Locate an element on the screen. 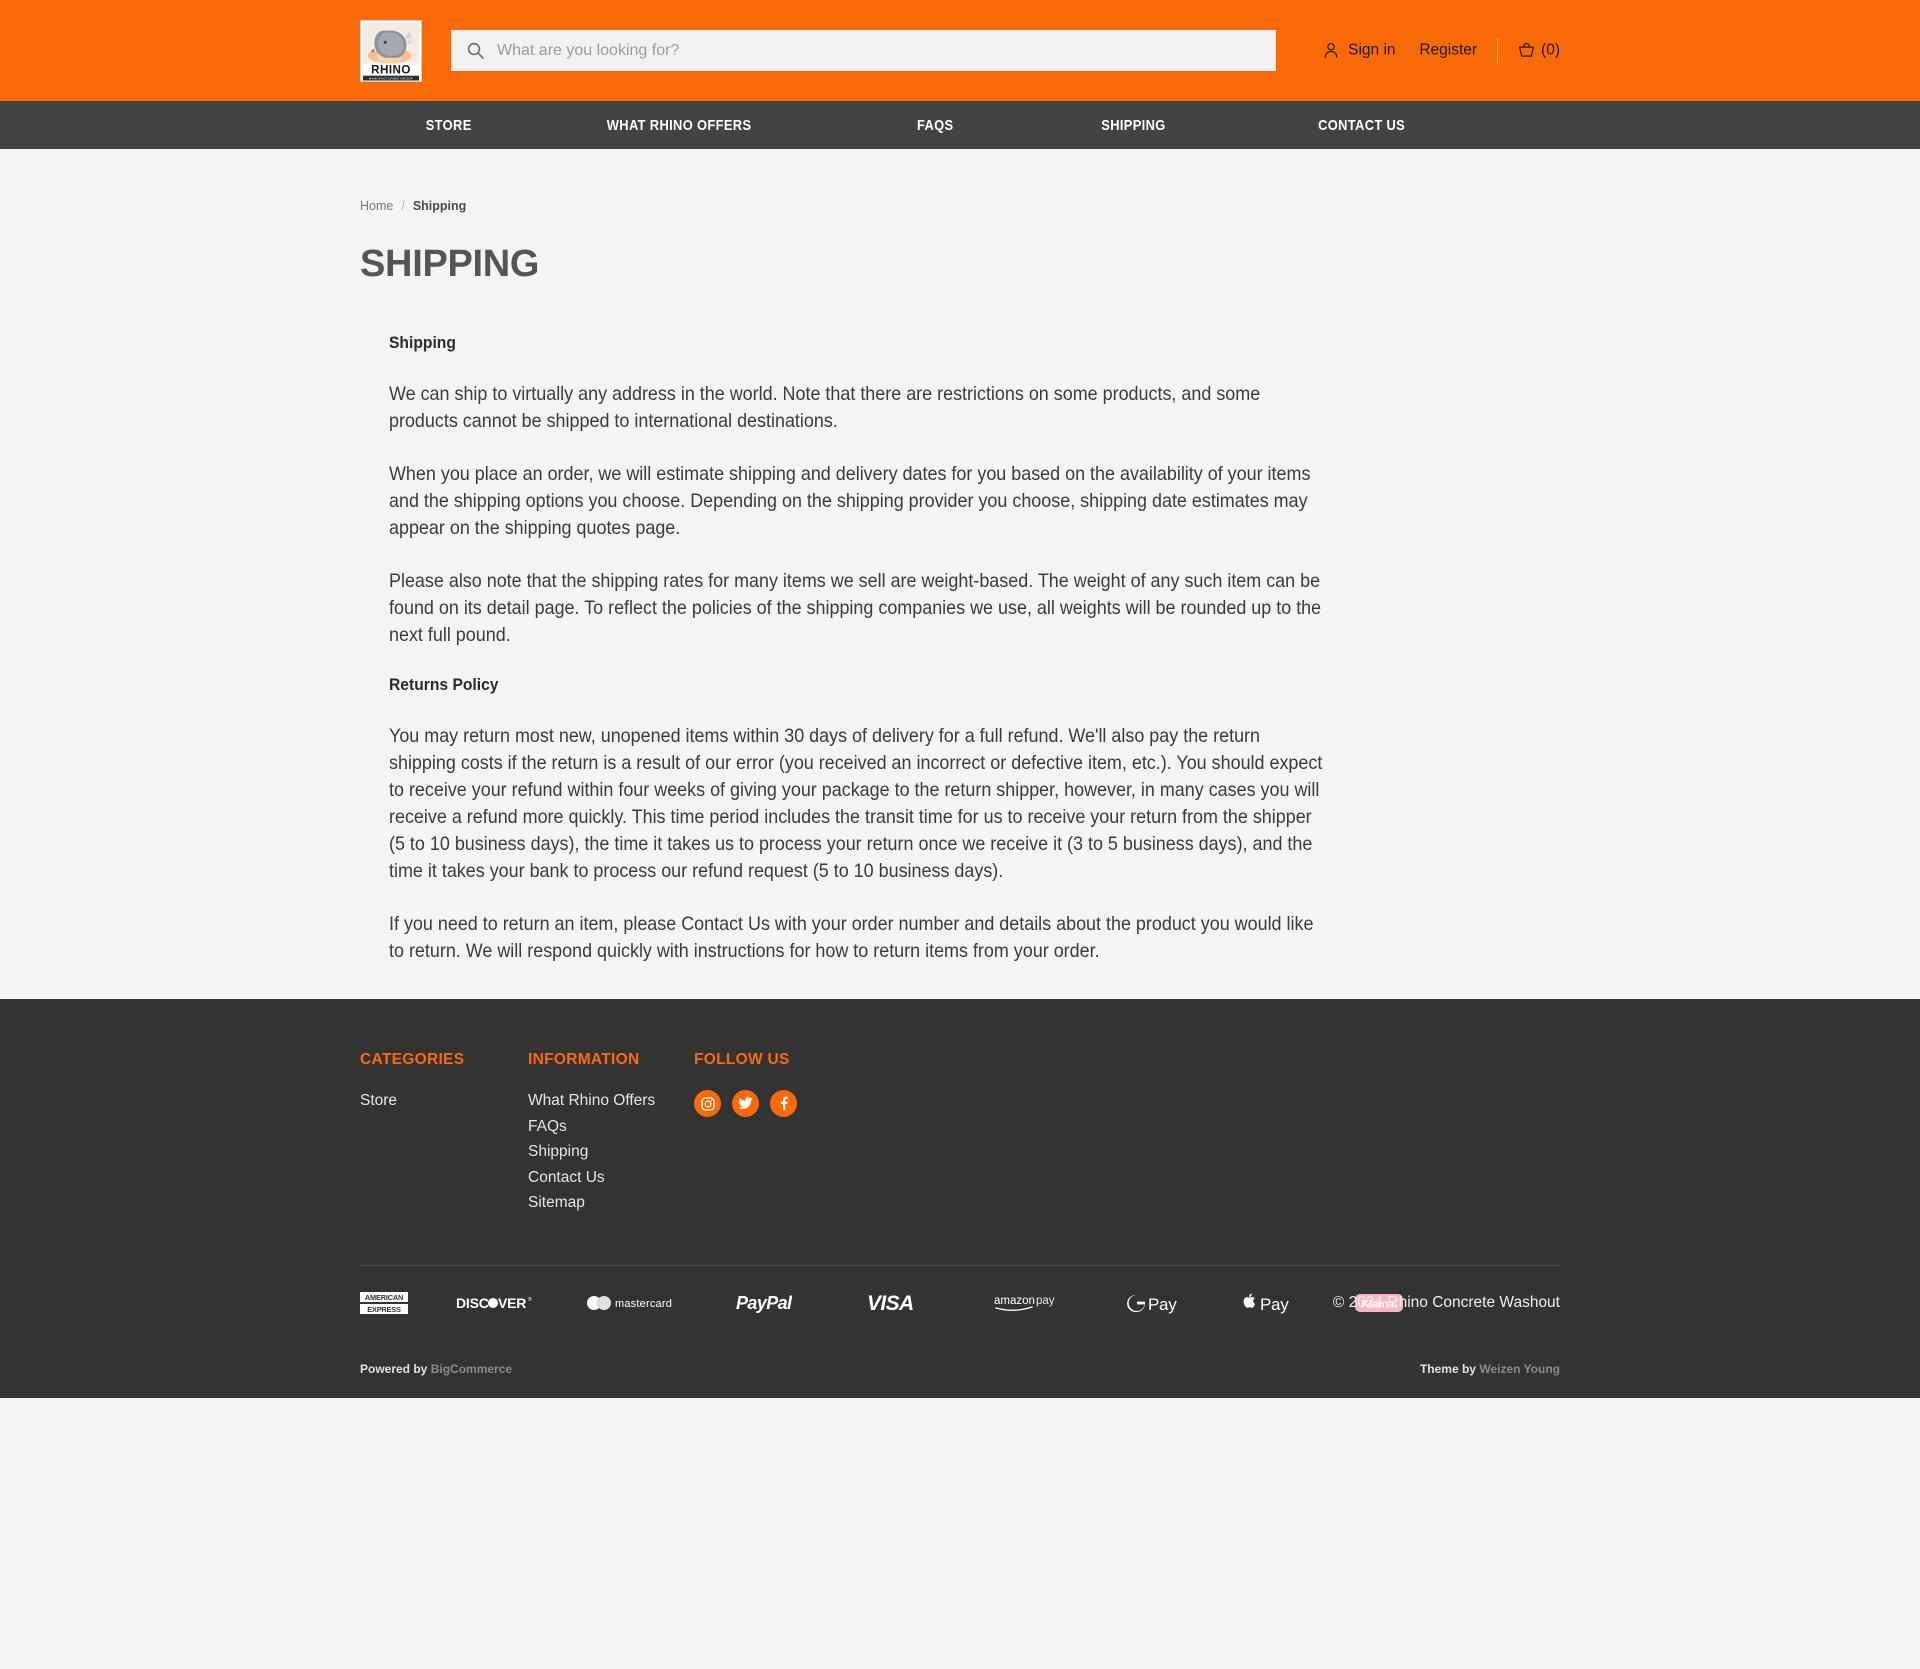 The width and height of the screenshot is (1920, 1669). mastercard-icon: mastercard is located at coordinates (633, 1303).